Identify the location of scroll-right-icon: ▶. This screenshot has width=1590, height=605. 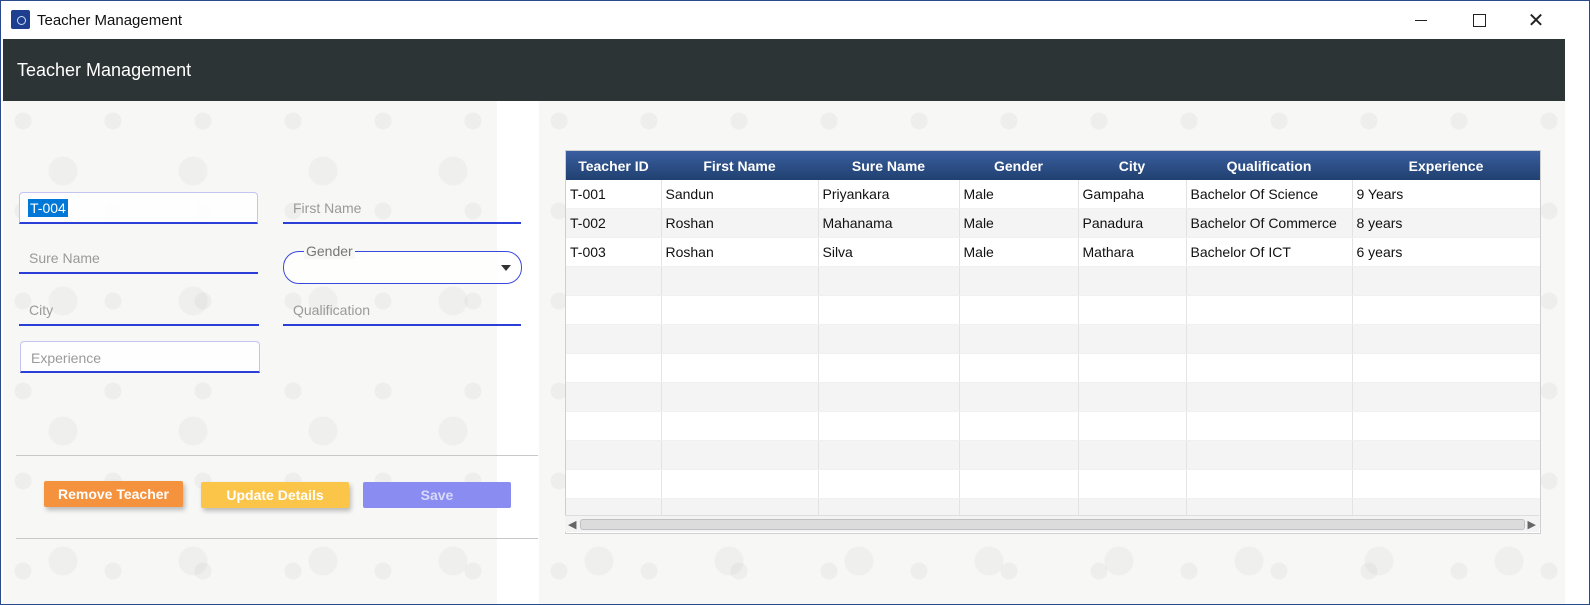
(1532, 524).